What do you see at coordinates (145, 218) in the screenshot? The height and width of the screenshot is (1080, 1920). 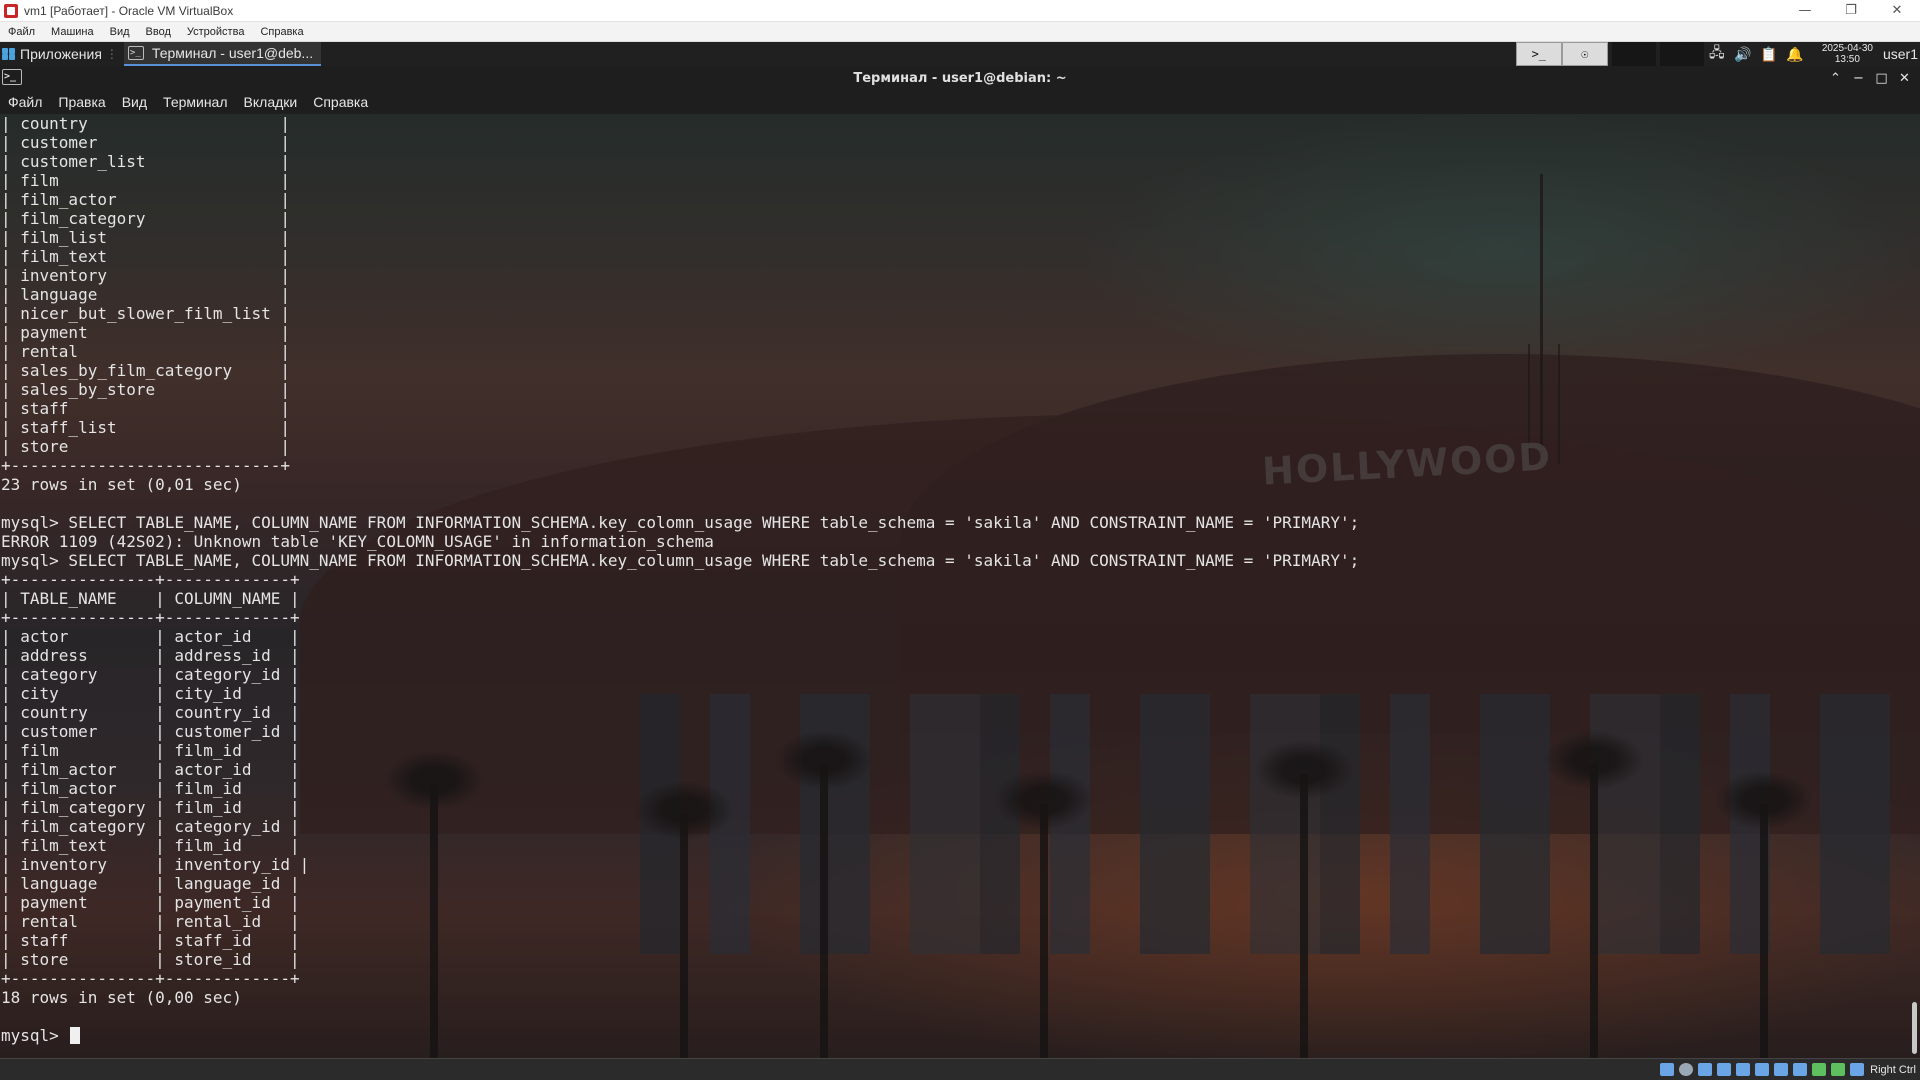 I see `terminal-line: | film_category |` at bounding box center [145, 218].